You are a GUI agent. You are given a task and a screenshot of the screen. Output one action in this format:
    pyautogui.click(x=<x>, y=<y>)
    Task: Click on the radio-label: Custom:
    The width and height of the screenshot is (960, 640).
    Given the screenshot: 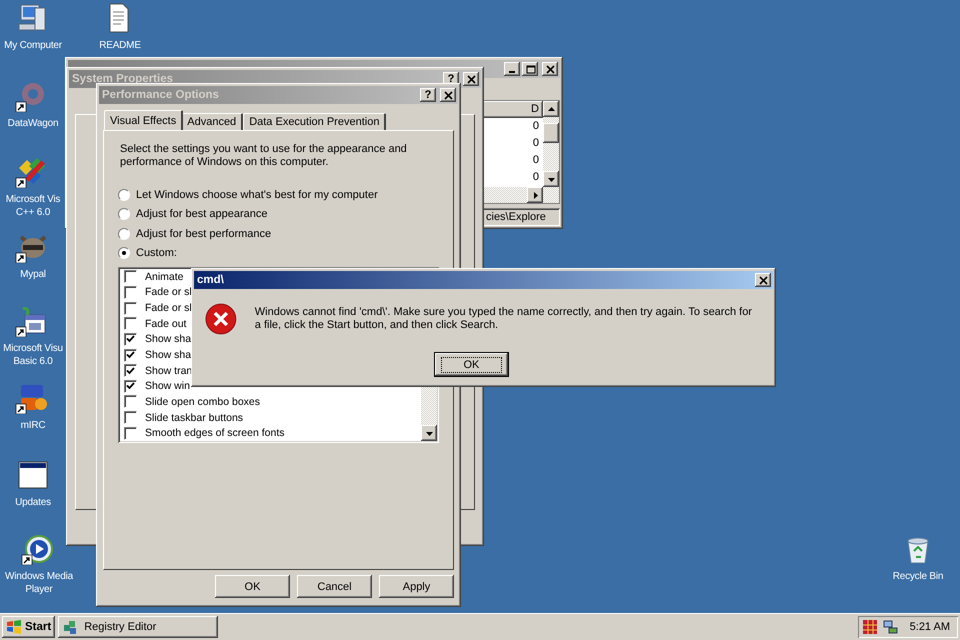 What is the action you would take?
    pyautogui.click(x=156, y=253)
    